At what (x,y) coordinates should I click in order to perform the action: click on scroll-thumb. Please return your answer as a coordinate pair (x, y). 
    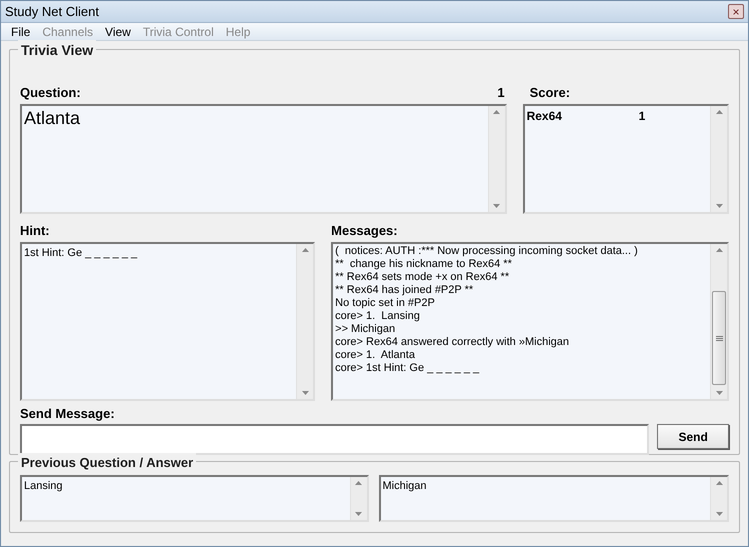
    Looking at the image, I should click on (719, 338).